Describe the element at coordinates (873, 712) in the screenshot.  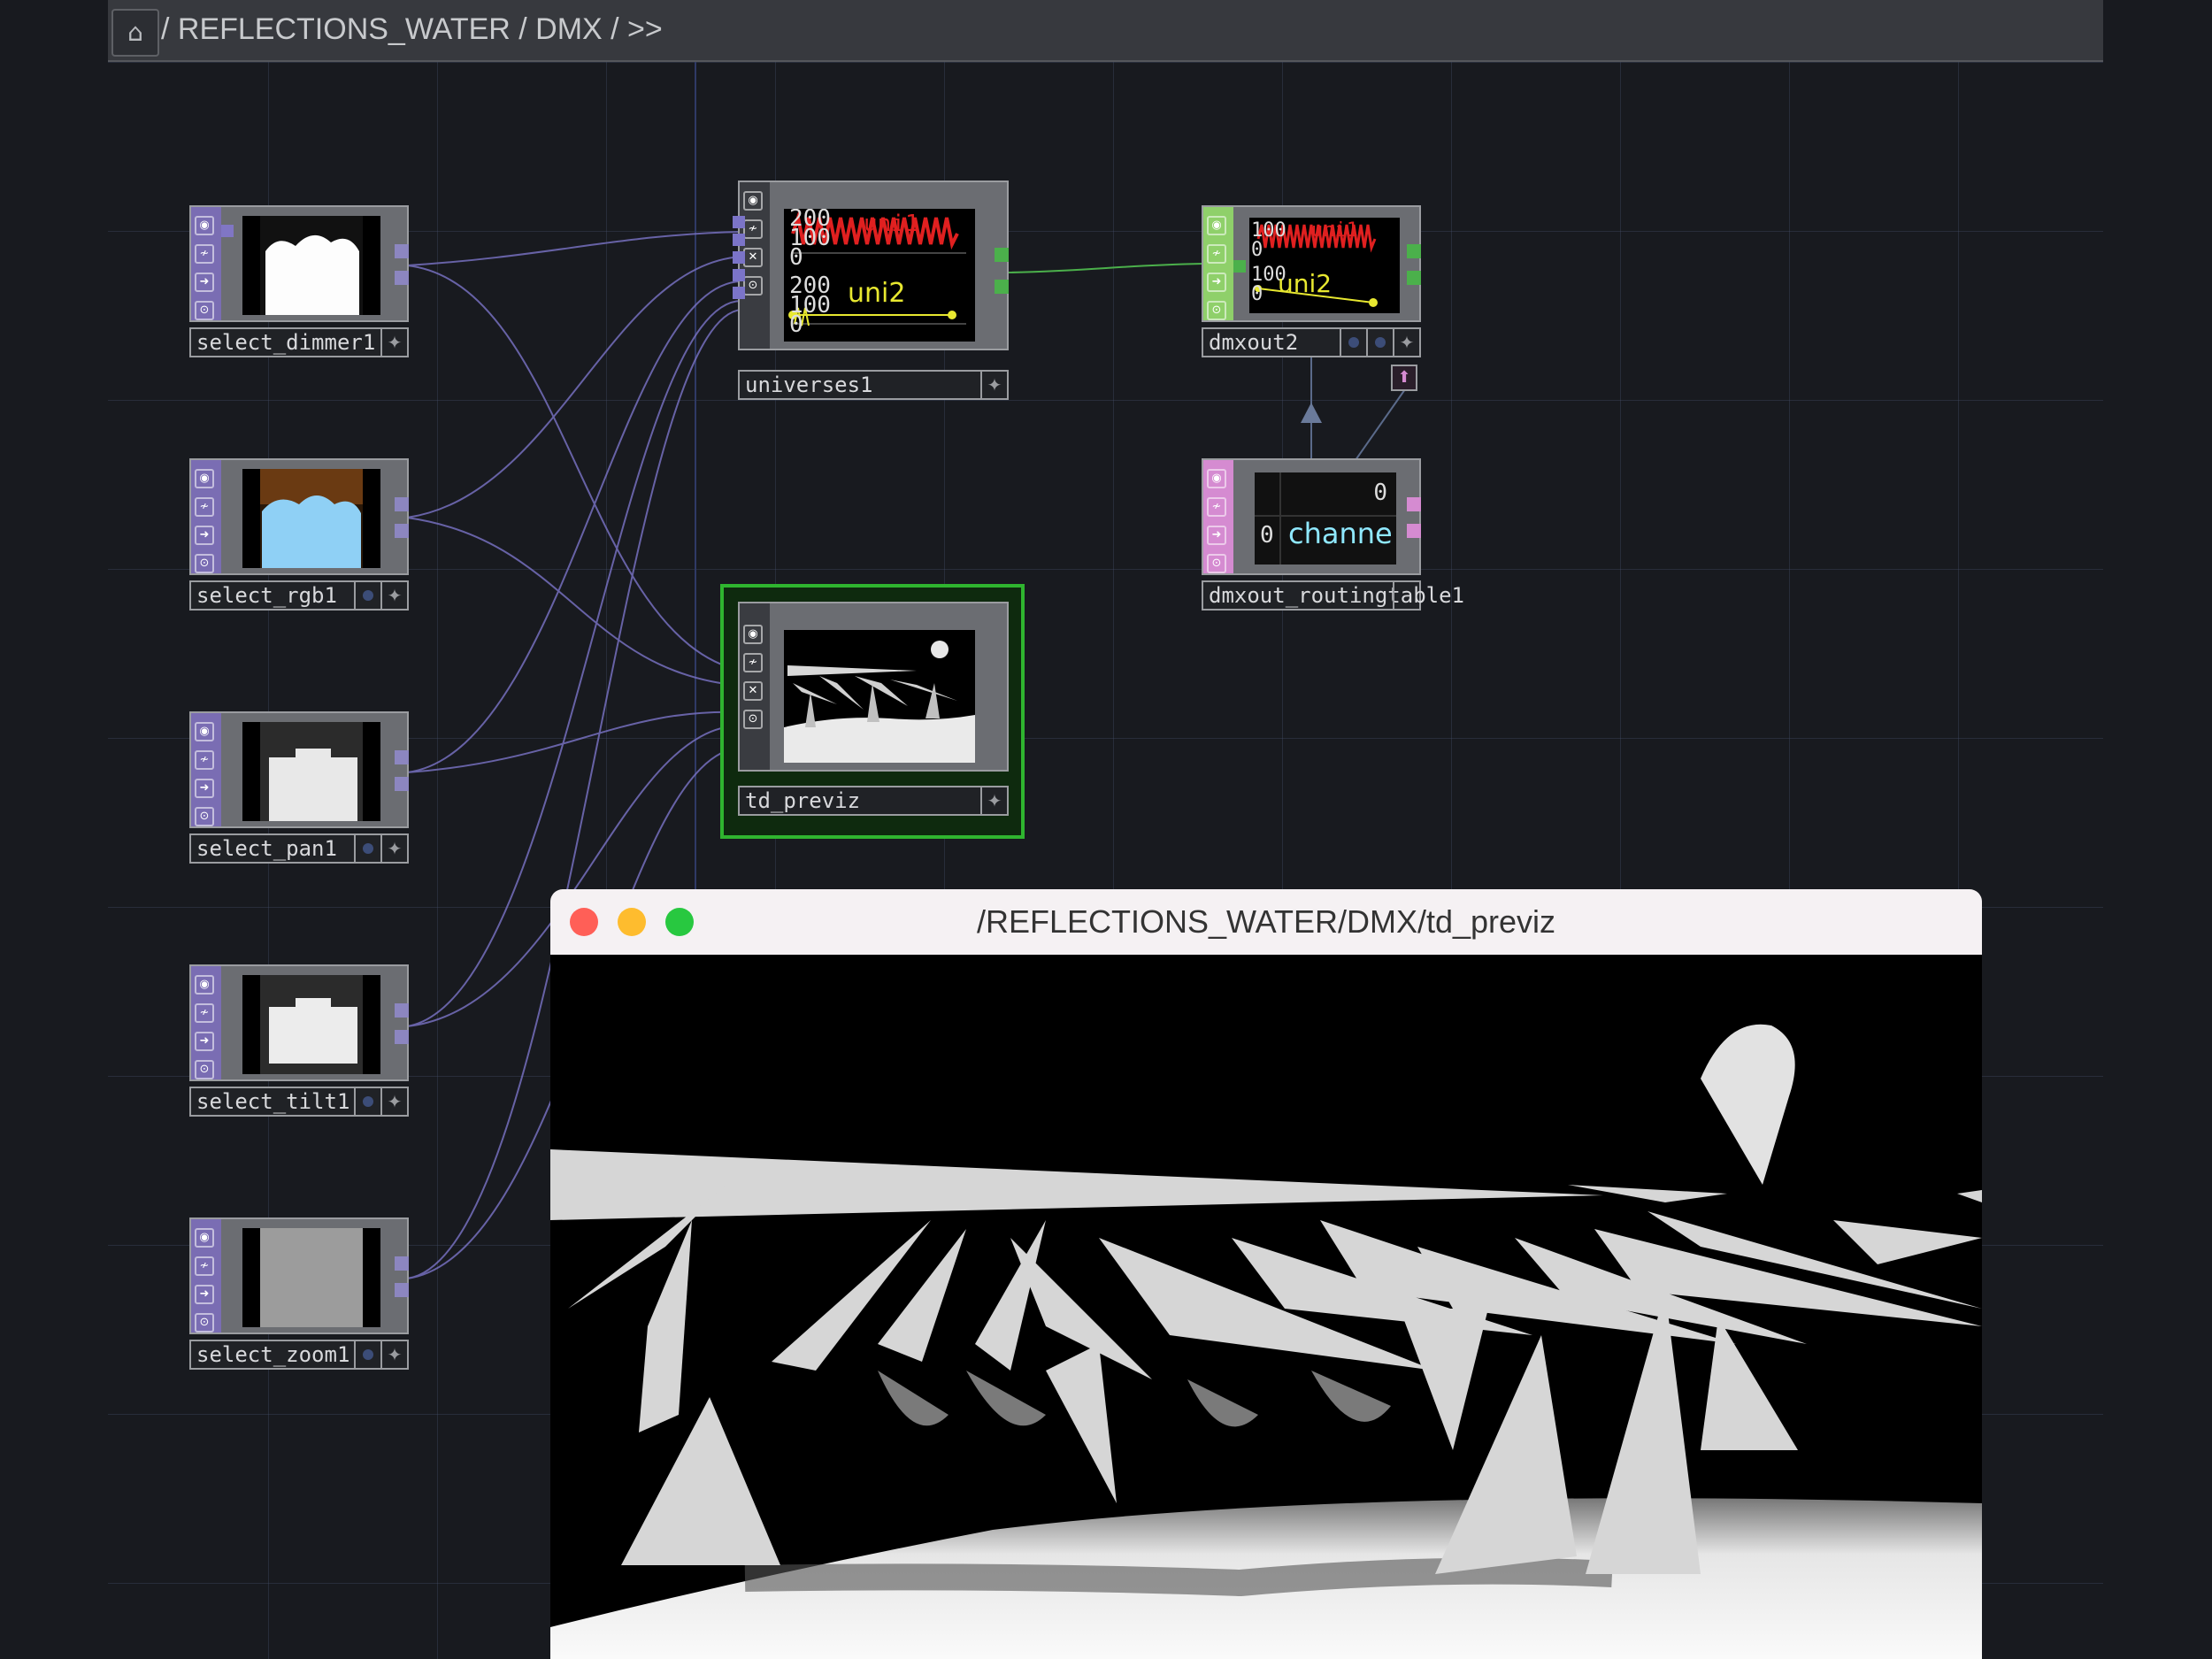
I see `node-td-previz: ◉ ≁ ✕ ⊙ td_previz ✦` at that location.